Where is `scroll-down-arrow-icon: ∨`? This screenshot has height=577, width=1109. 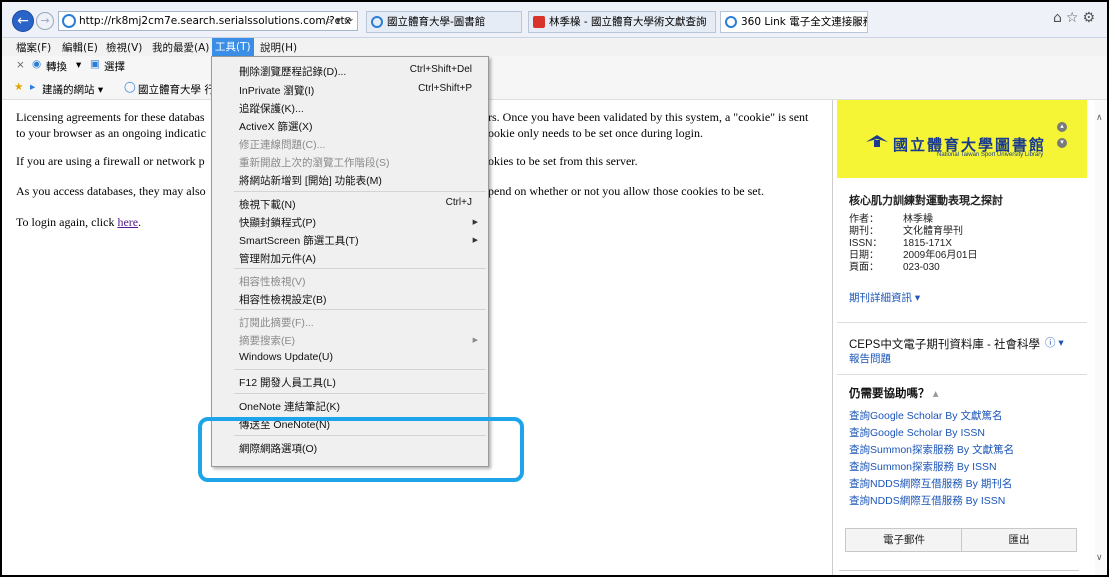
scroll-down-arrow-icon: ∨ is located at coordinates (1099, 557).